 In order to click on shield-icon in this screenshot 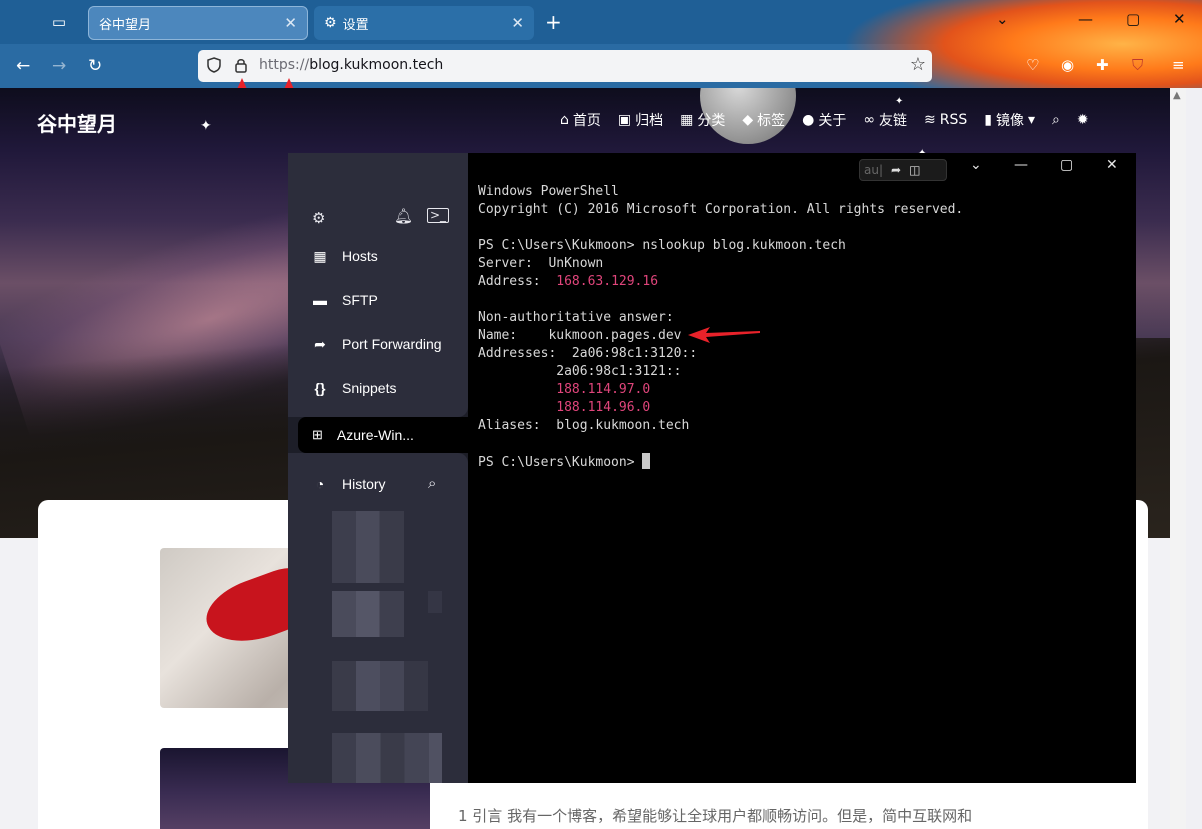, I will do `click(214, 65)`.